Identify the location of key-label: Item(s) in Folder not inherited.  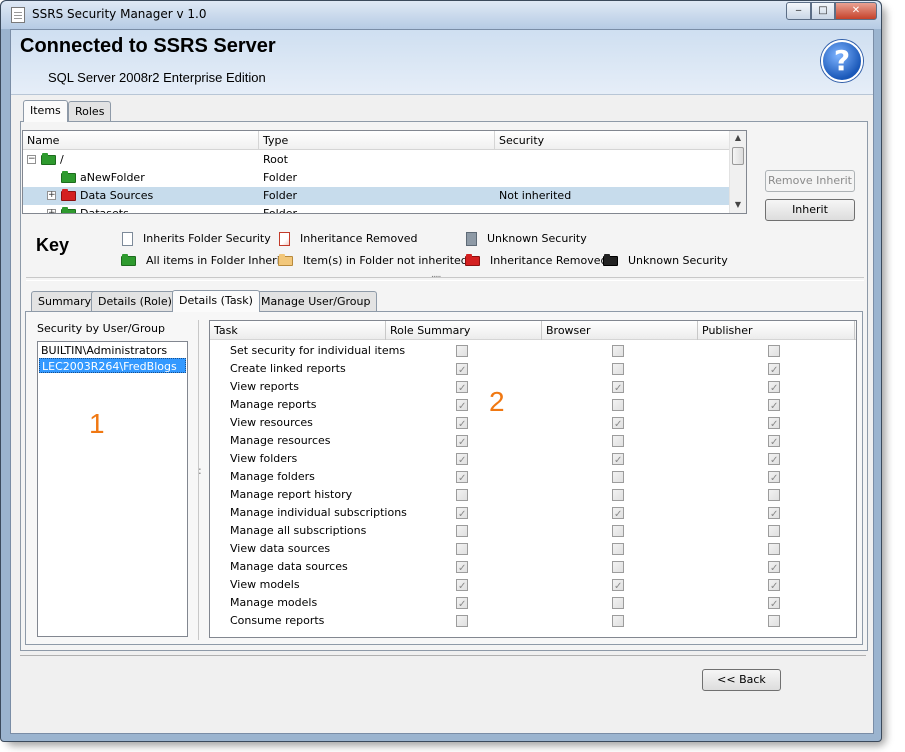
(385, 260).